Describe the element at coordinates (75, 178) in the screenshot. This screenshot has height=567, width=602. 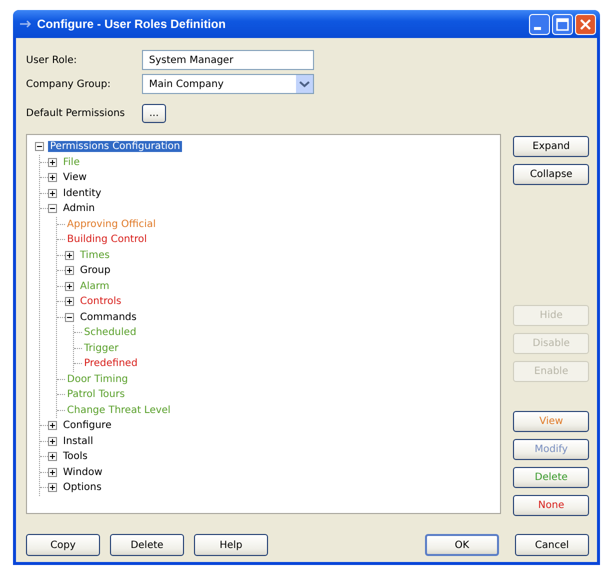
I see `tree-item: View` at that location.